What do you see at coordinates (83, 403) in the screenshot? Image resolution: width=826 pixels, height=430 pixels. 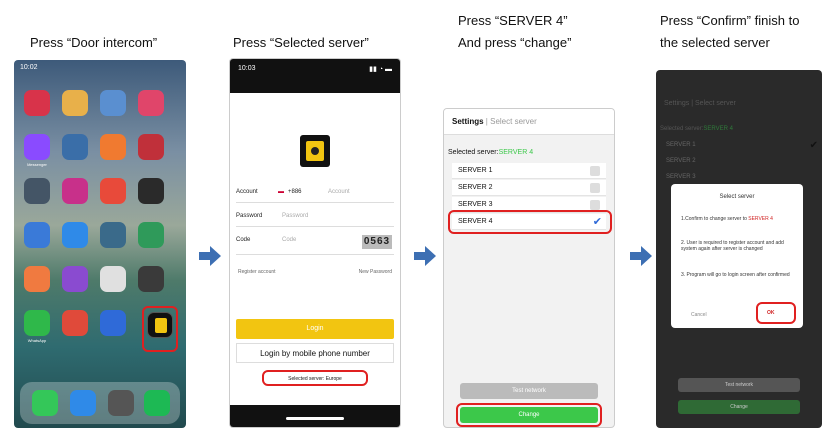 I see `safari-app-icon` at bounding box center [83, 403].